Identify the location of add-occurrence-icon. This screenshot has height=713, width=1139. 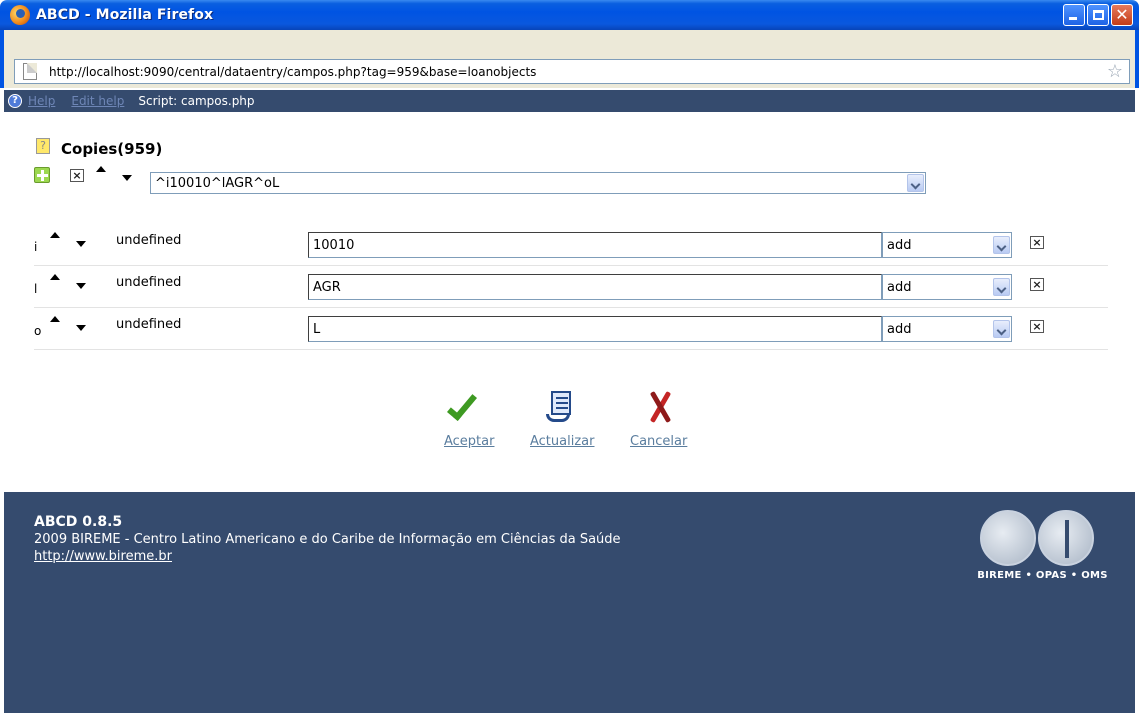
(42, 175).